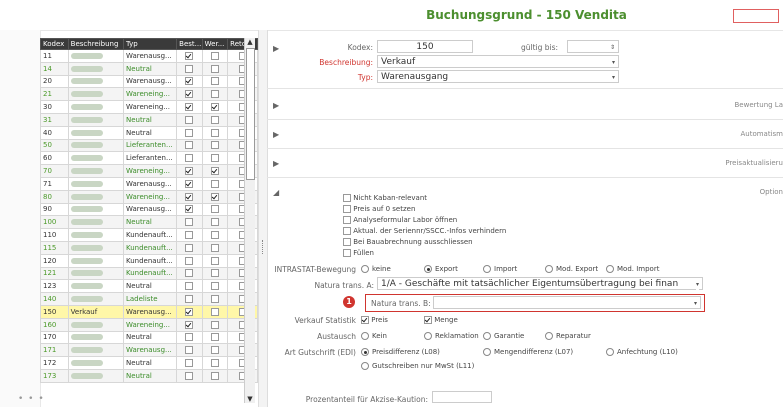 The height and width of the screenshot is (407, 783). I want to click on table-row: 123 Neutral, so click(149, 286).